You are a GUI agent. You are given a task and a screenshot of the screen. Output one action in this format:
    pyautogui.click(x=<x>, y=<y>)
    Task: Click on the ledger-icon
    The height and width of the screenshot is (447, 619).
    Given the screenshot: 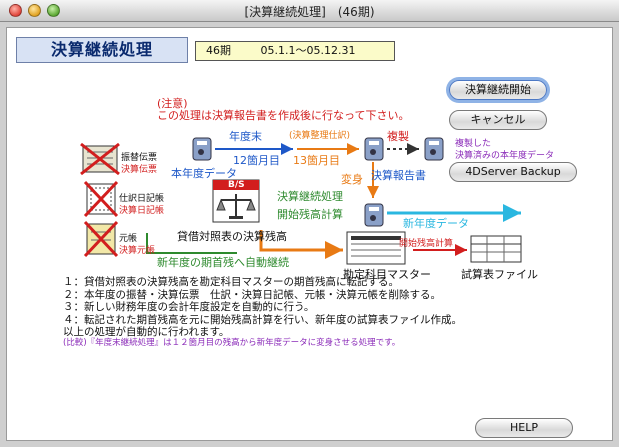 What is the action you would take?
    pyautogui.click(x=101, y=239)
    